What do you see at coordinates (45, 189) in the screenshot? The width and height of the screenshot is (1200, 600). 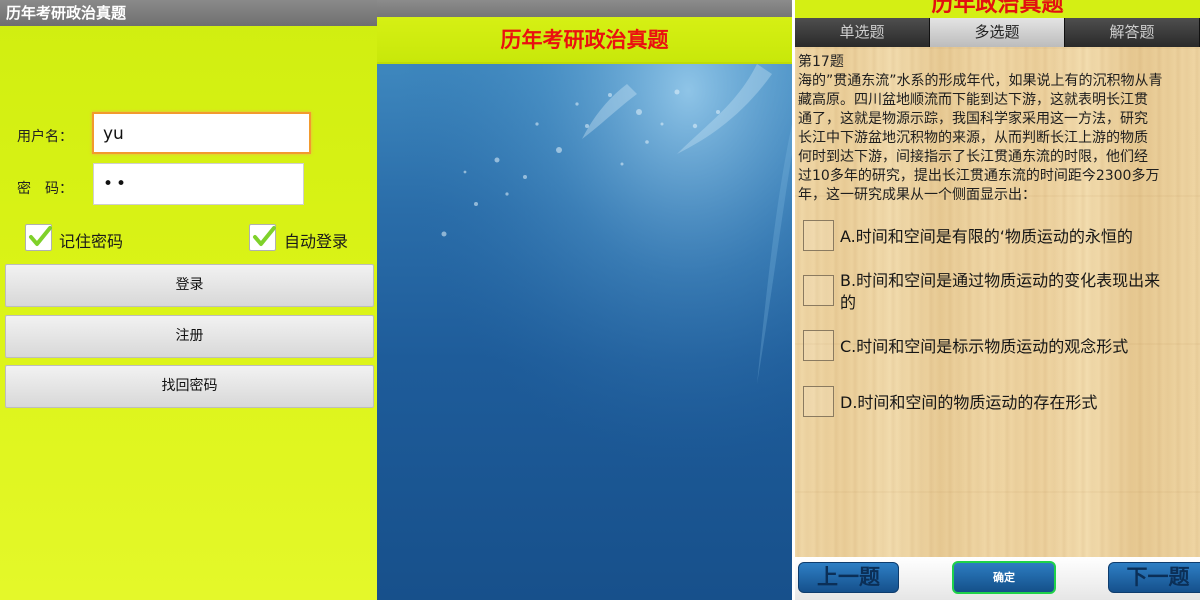 I see `password-label: 密 码：` at bounding box center [45, 189].